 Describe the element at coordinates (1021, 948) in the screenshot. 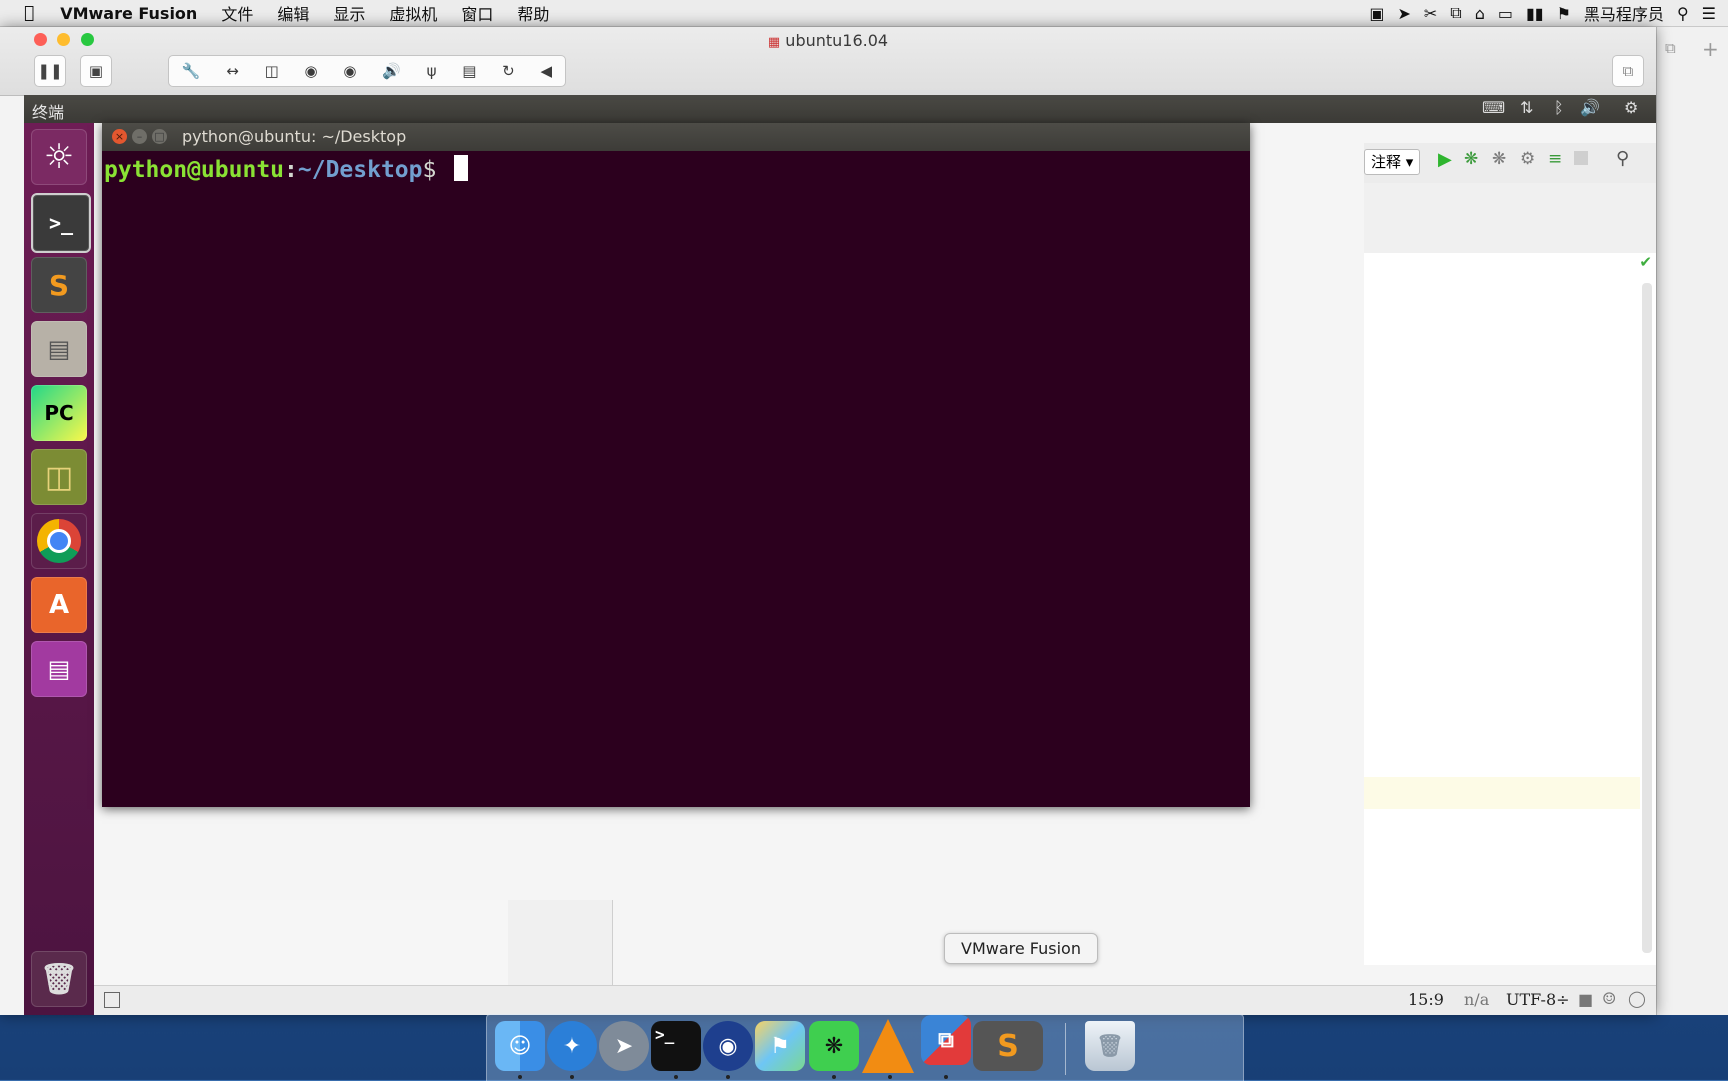

I see `dock-tooltip: VMware Fusion` at that location.